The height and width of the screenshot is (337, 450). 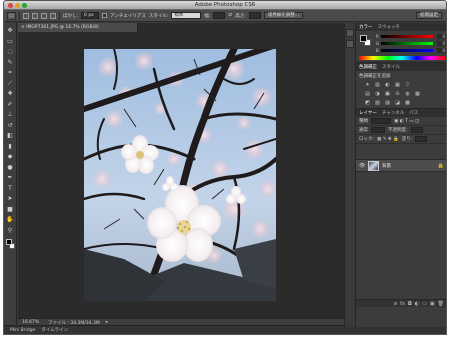 I want to click on intersect-selection-icon, so click(x=53, y=15).